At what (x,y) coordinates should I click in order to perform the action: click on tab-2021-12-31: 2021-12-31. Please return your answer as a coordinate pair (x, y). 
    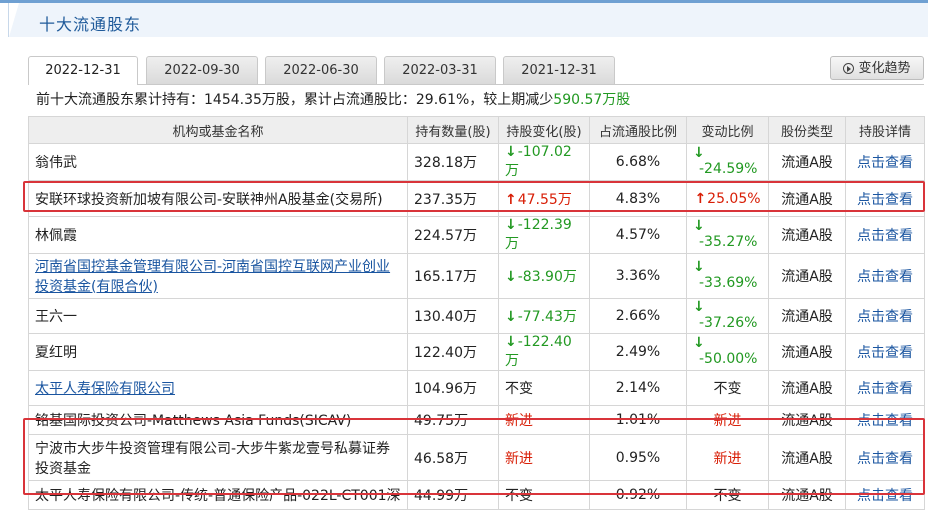
    Looking at the image, I should click on (559, 70).